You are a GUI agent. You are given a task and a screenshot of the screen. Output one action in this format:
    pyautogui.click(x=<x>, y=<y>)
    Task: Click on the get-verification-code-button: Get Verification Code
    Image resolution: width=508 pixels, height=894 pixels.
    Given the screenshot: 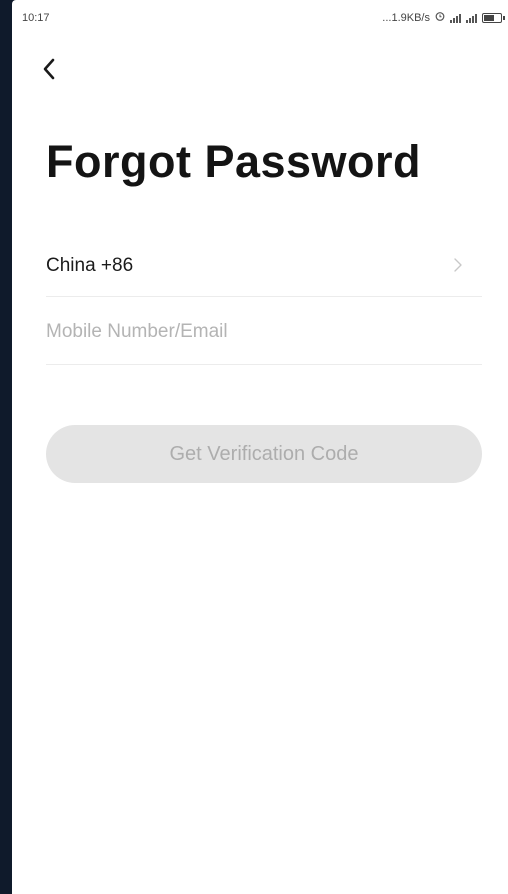 What is the action you would take?
    pyautogui.click(x=264, y=454)
    